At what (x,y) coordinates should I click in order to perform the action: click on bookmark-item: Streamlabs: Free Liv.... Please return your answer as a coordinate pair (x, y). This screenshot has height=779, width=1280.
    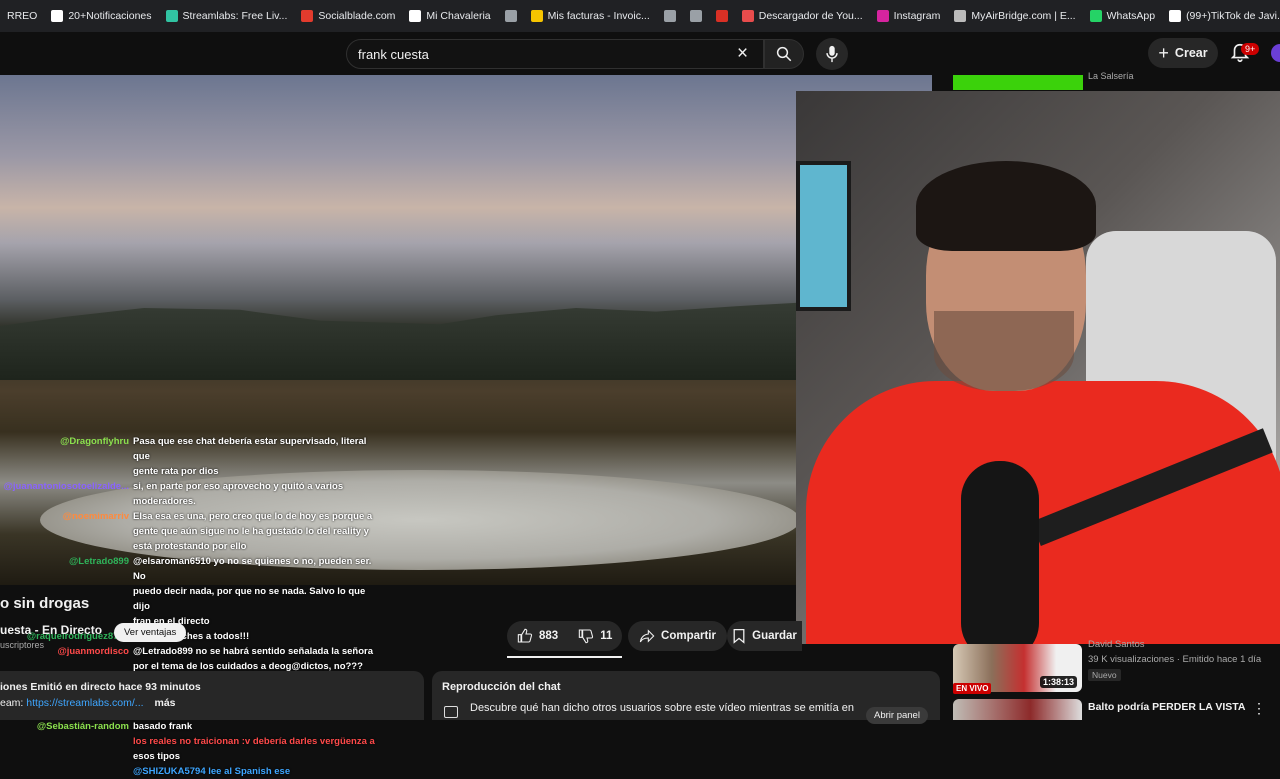
    Looking at the image, I should click on (227, 16).